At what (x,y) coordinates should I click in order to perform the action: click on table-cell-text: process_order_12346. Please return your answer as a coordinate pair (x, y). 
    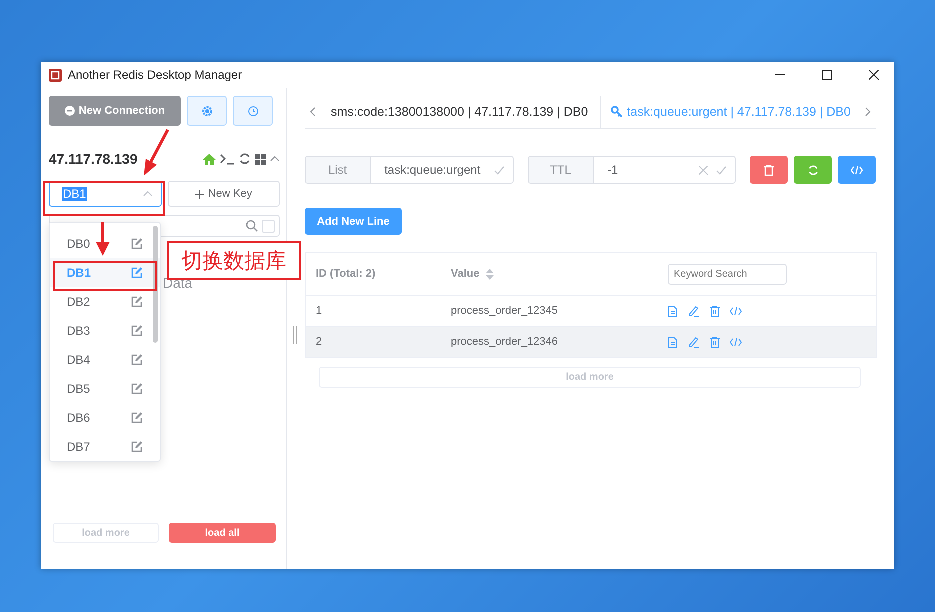
    Looking at the image, I should click on (505, 342).